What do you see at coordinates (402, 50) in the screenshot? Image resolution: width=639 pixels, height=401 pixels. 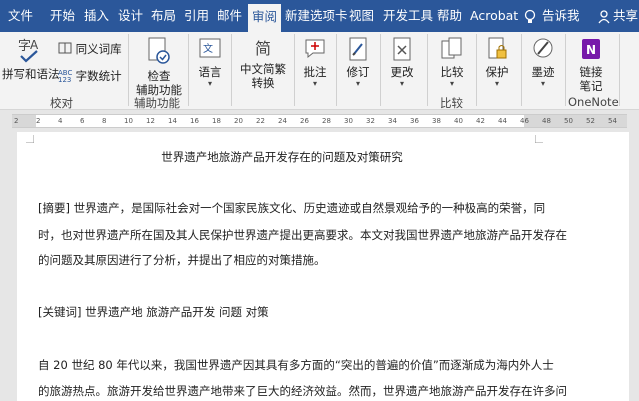 I see `accept-change-icon` at bounding box center [402, 50].